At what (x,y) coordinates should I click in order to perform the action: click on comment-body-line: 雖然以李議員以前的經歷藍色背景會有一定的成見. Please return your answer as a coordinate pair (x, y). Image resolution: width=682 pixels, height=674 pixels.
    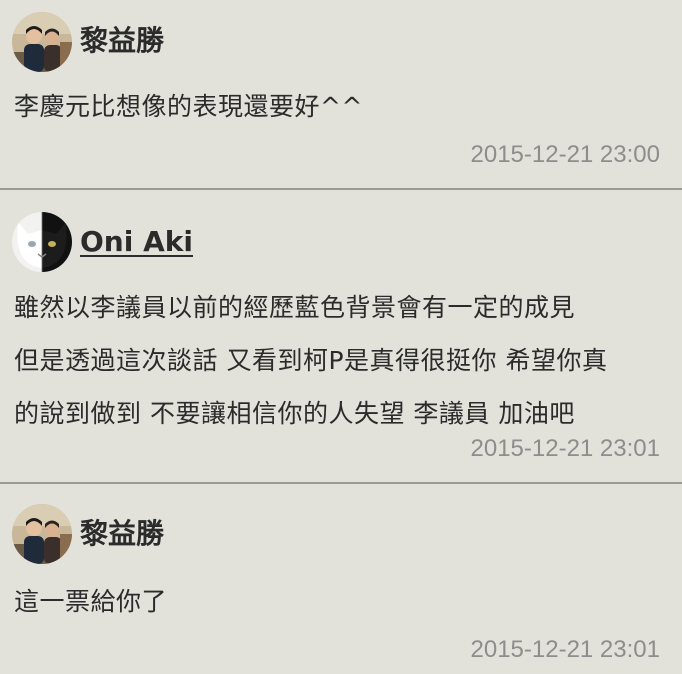
    Looking at the image, I should click on (295, 307).